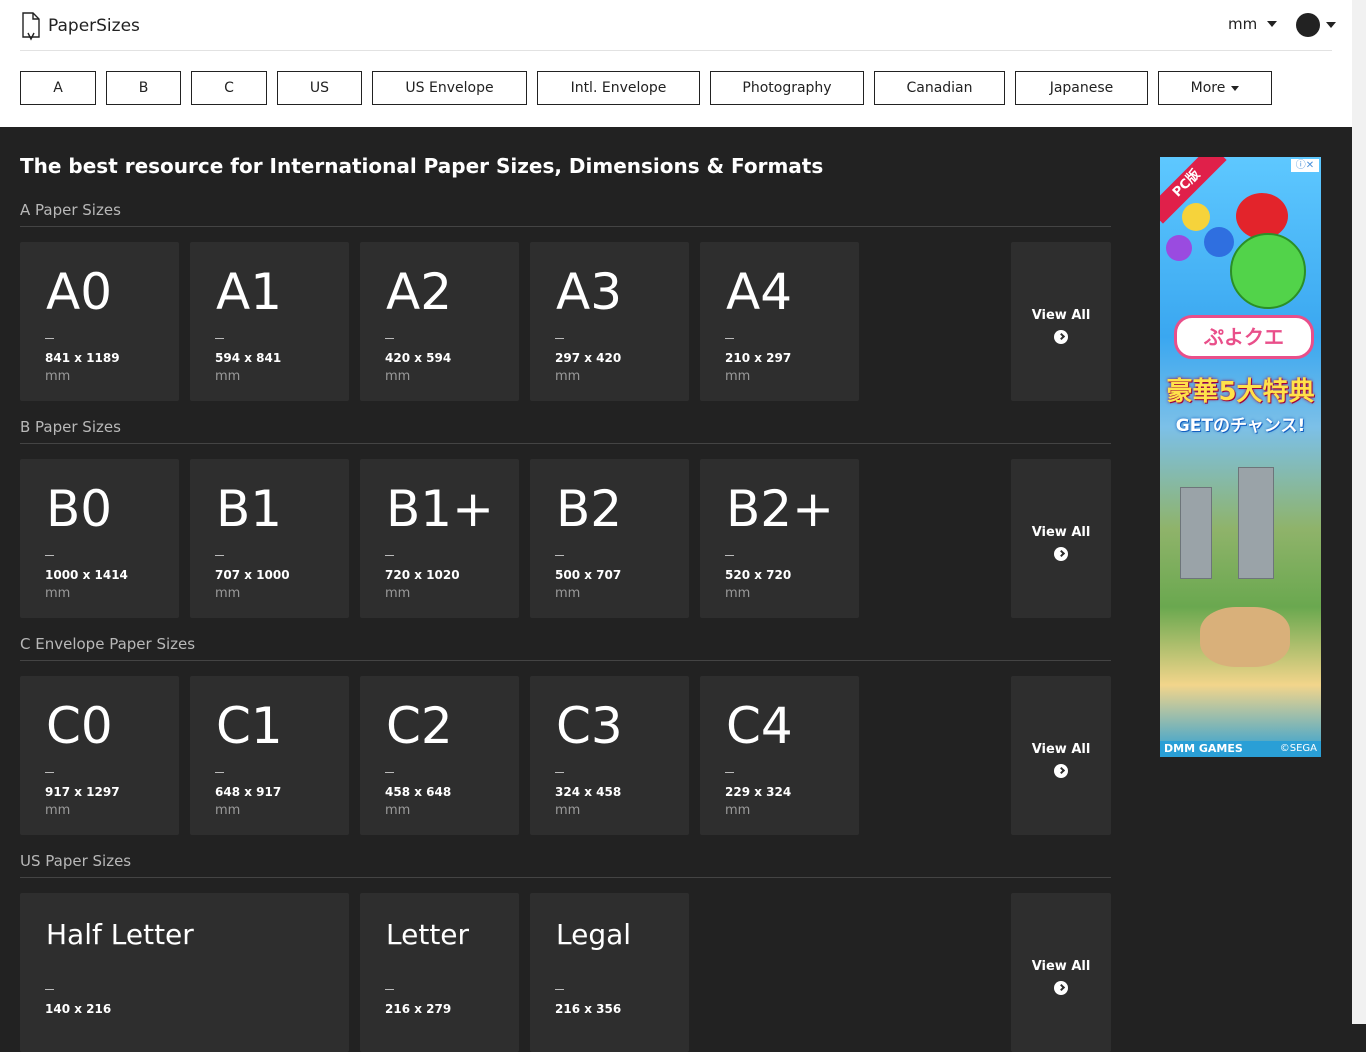 The height and width of the screenshot is (1052, 1366). I want to click on size-card-b2: B2 500 x 707 mm, so click(609, 538).